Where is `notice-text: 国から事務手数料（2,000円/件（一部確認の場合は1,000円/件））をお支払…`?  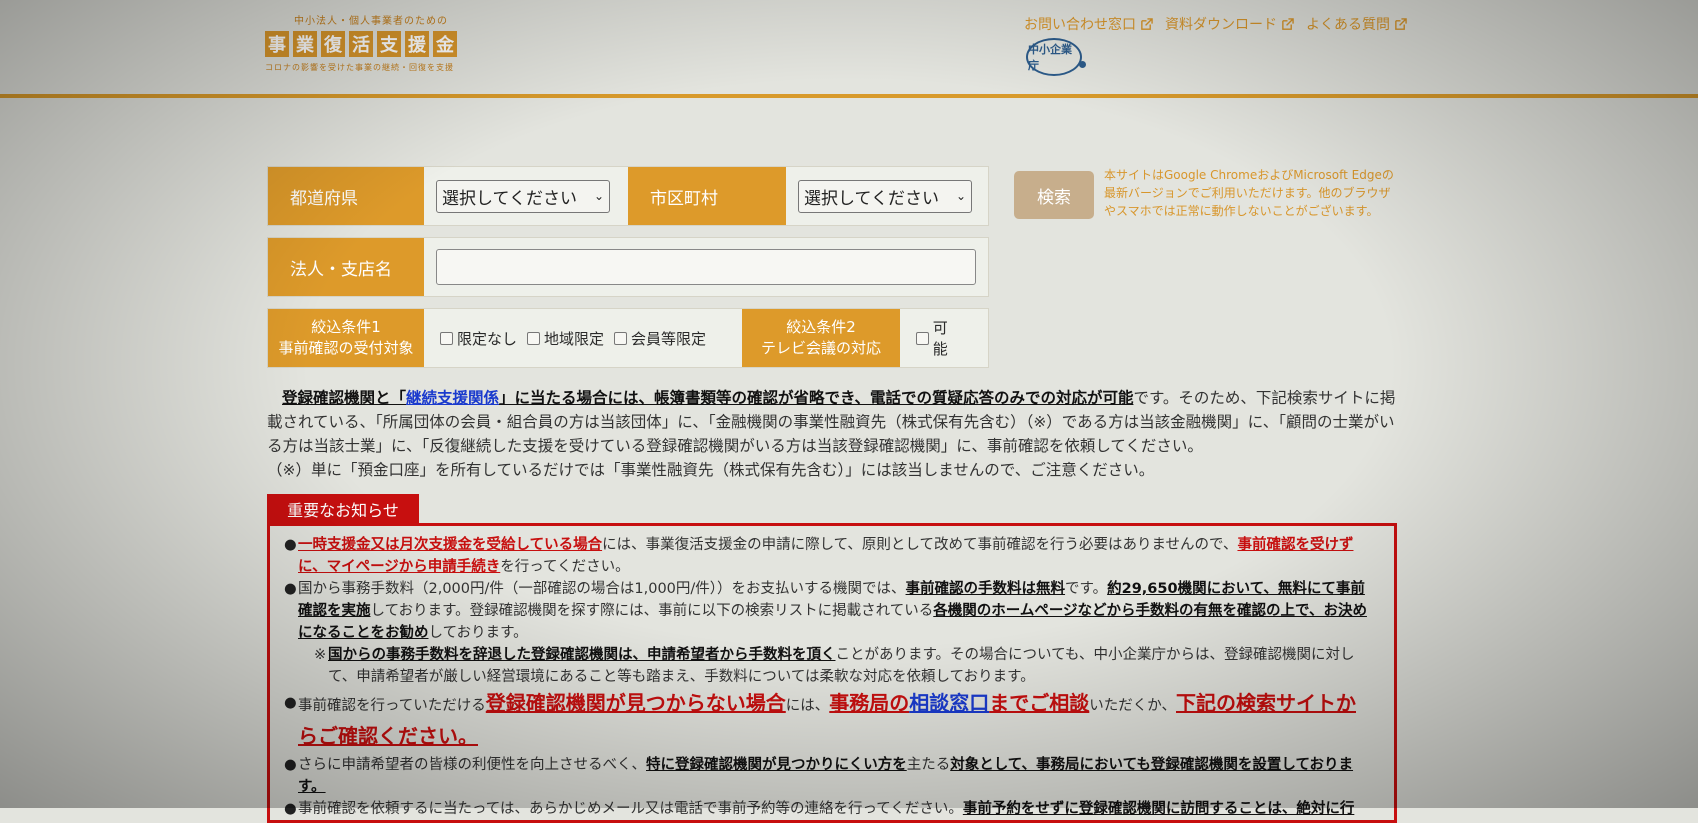
notice-text: 国から事務手数料（2,000円/件（一部確認の場合は1,000円/件））をお支払… is located at coordinates (602, 589).